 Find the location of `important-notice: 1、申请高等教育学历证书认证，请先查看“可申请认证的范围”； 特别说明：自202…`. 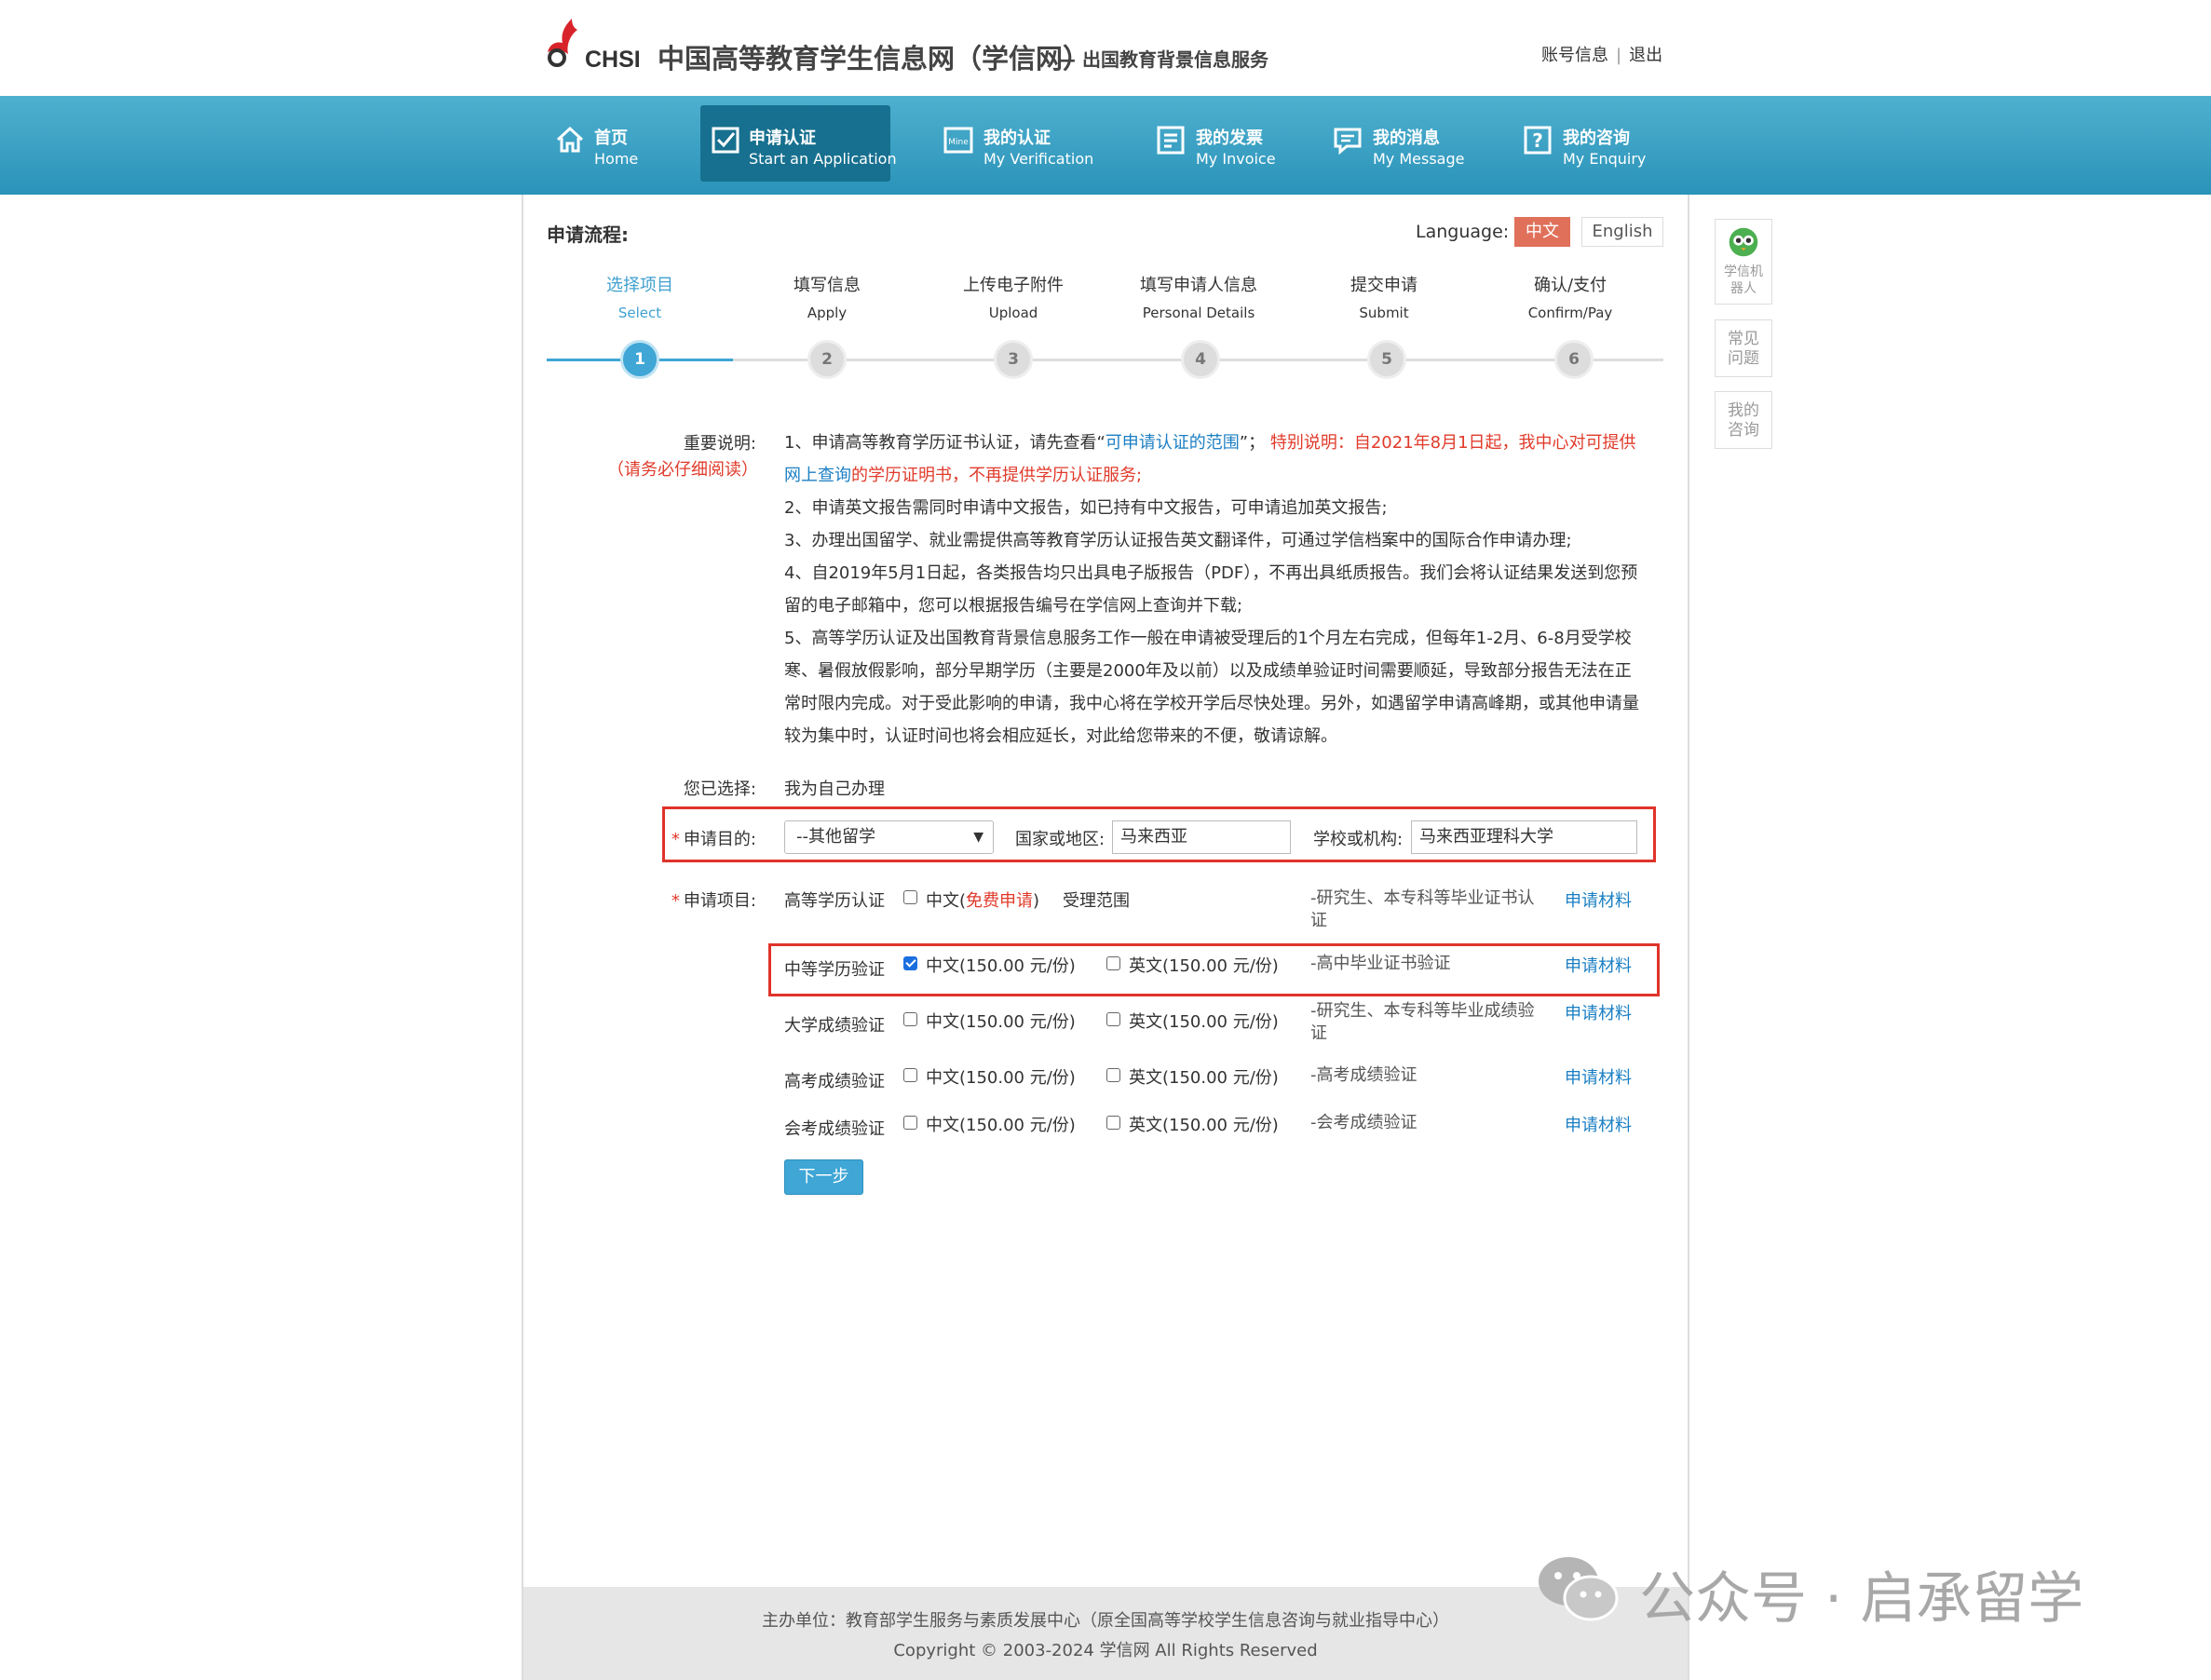

important-notice: 1、申请高等教育学历证书认证，请先查看“可申请认证的范围”； 特别说明：自202… is located at coordinates (1212, 589).